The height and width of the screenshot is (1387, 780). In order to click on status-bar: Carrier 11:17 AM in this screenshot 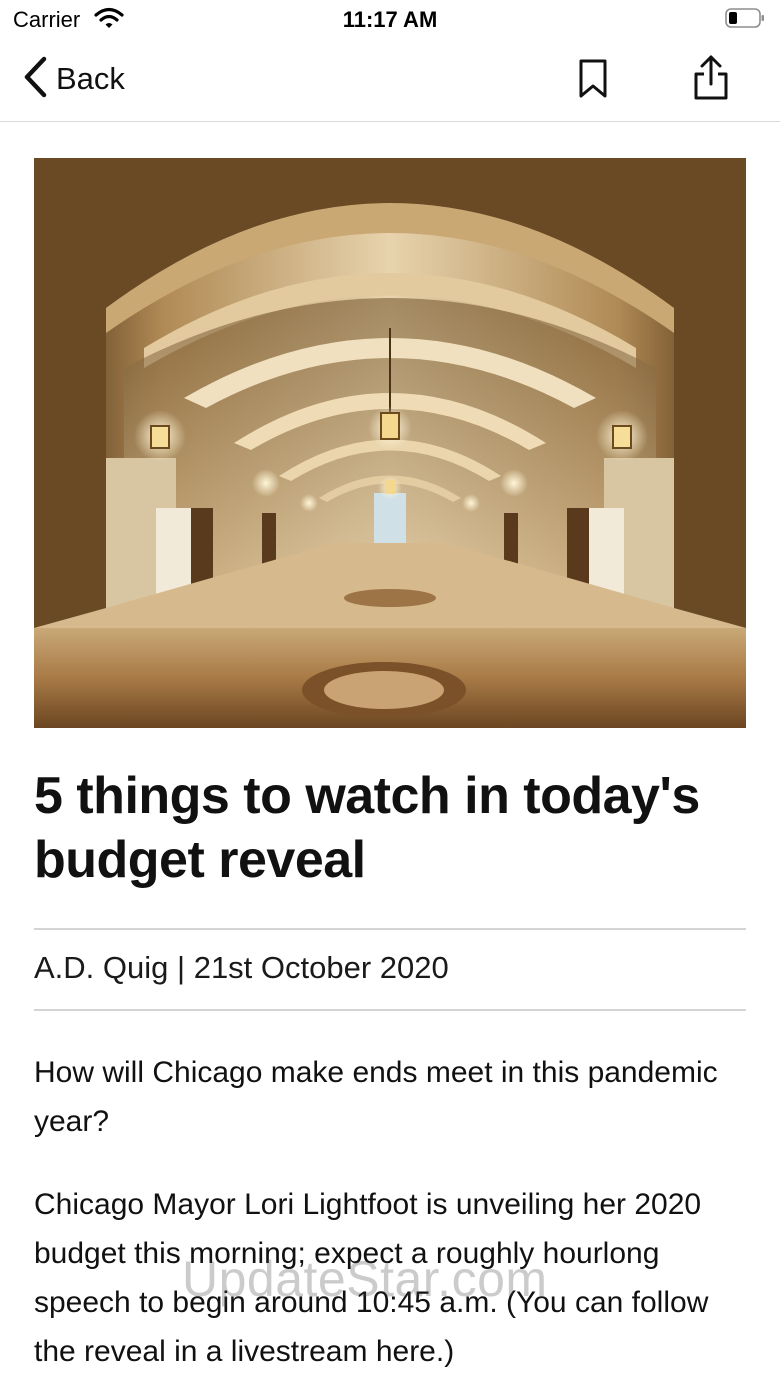, I will do `click(390, 20)`.